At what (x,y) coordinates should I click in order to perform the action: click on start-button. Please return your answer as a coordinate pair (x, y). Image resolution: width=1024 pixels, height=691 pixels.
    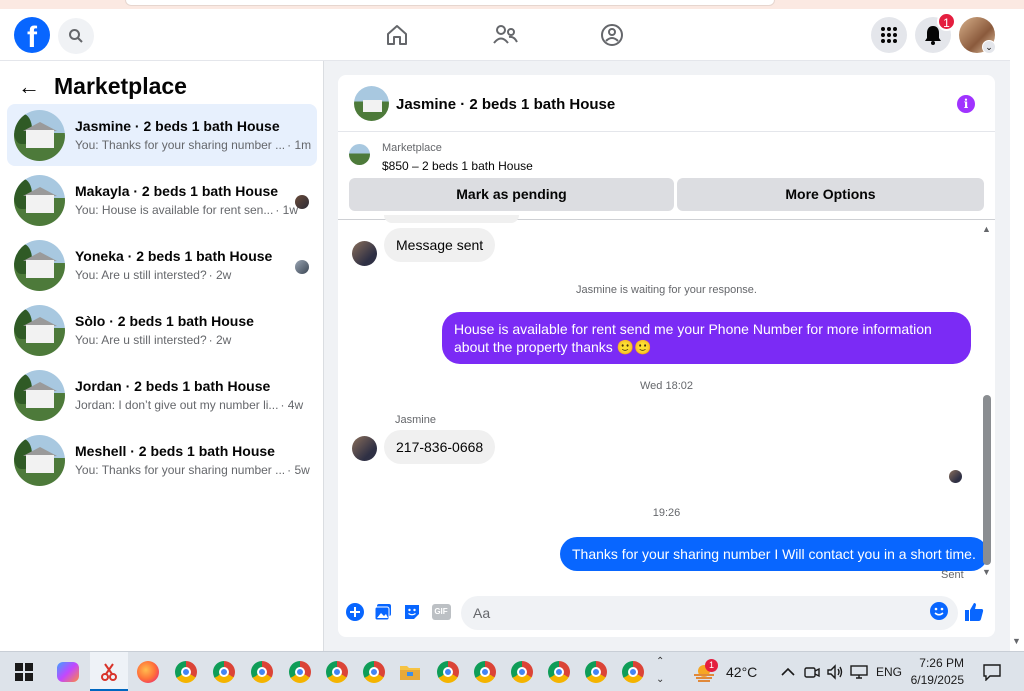
    Looking at the image, I should click on (24, 672).